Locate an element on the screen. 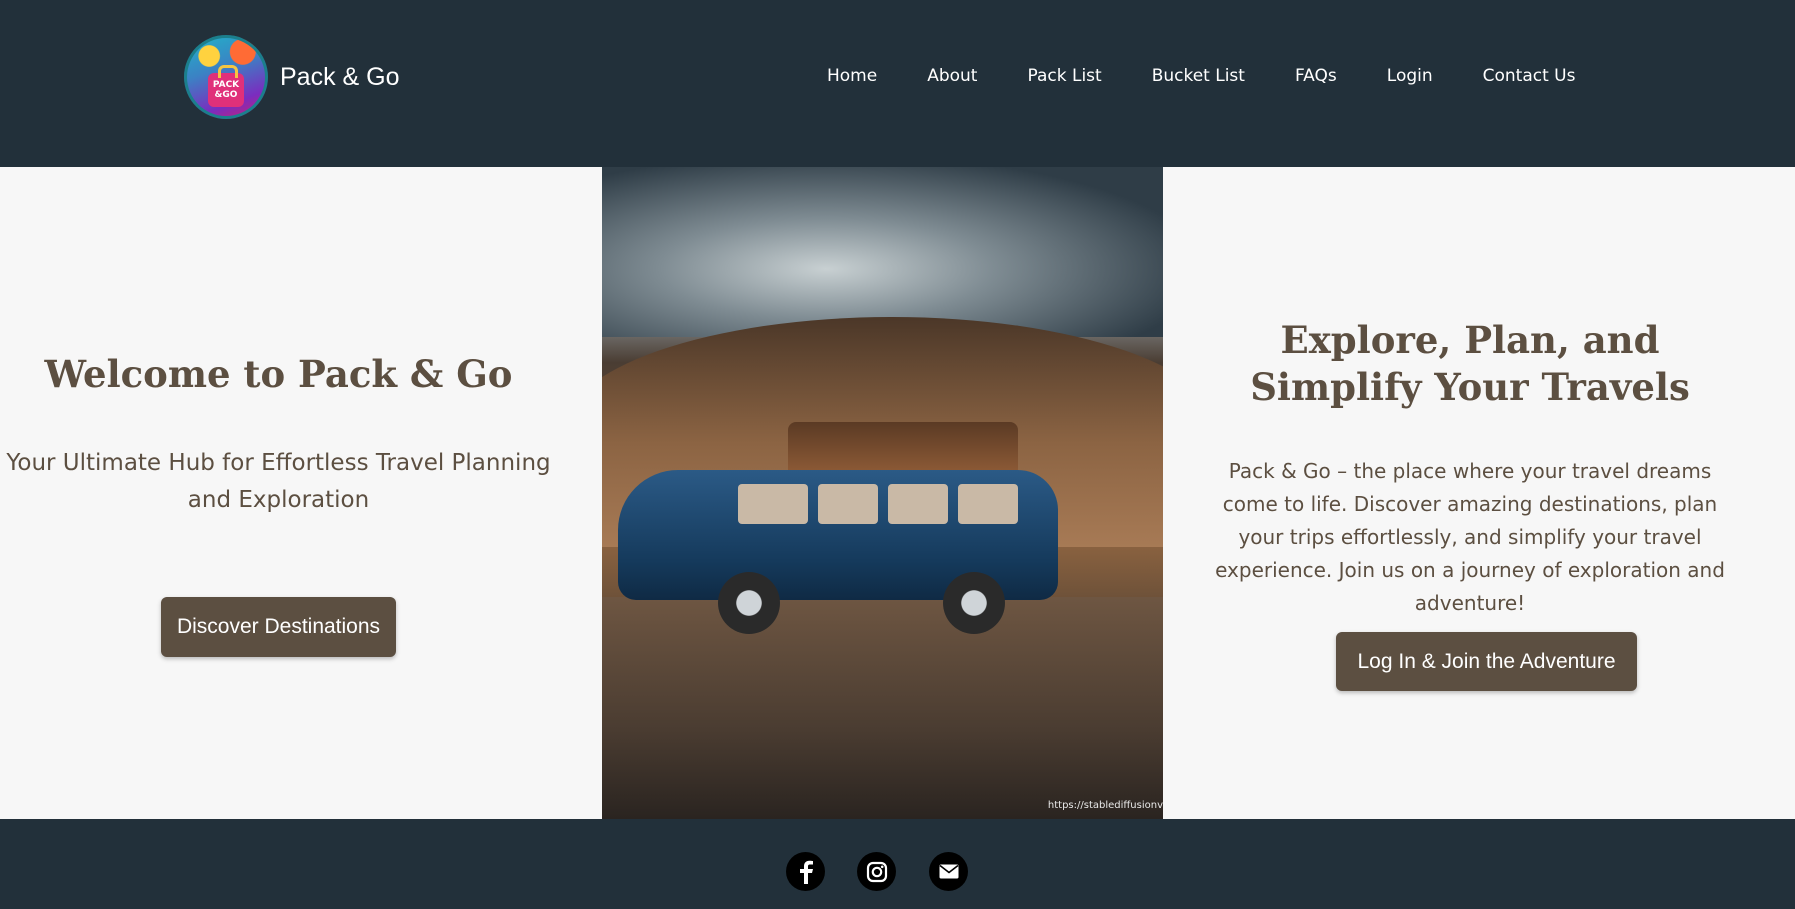  nav-login: Login is located at coordinates (1410, 76).